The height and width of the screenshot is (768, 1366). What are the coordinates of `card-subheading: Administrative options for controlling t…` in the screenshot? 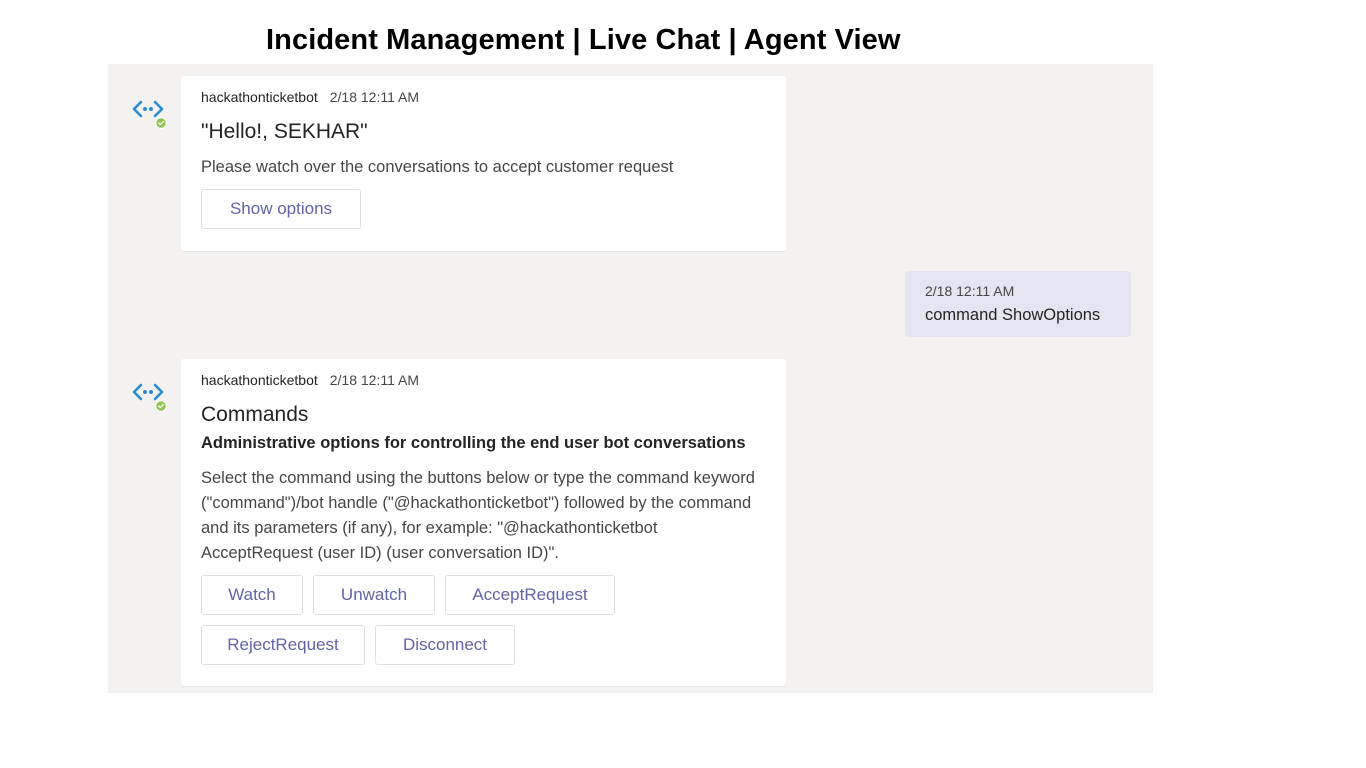 It's located at (473, 443).